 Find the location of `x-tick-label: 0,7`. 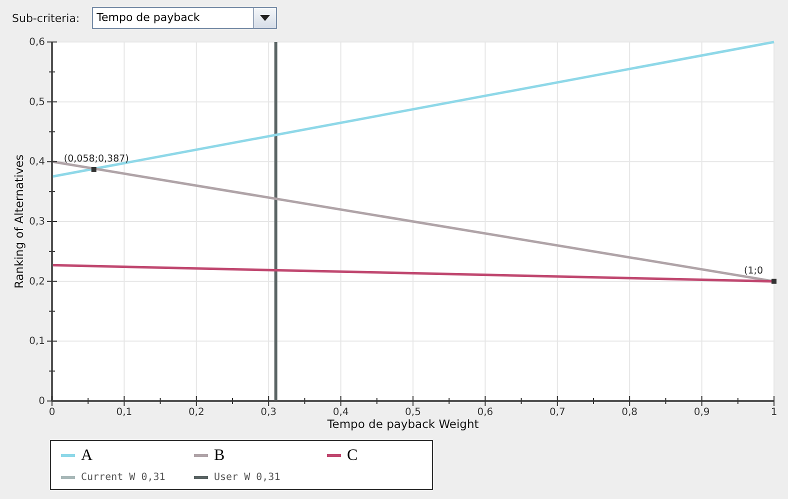

x-tick-label: 0,7 is located at coordinates (557, 412).